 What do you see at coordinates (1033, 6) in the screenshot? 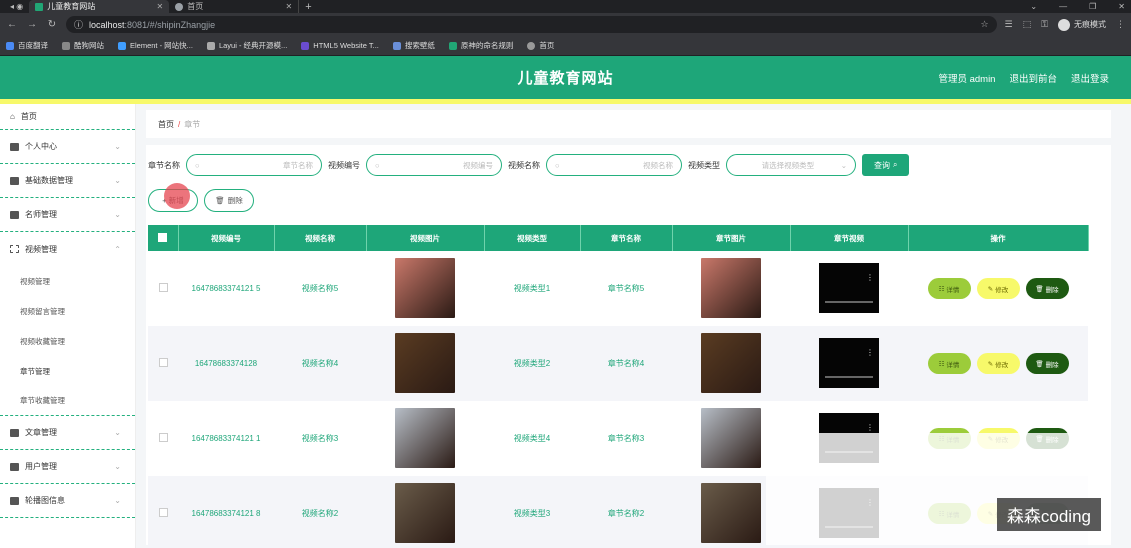
I see `tab-search-icon: ⌄` at bounding box center [1033, 6].